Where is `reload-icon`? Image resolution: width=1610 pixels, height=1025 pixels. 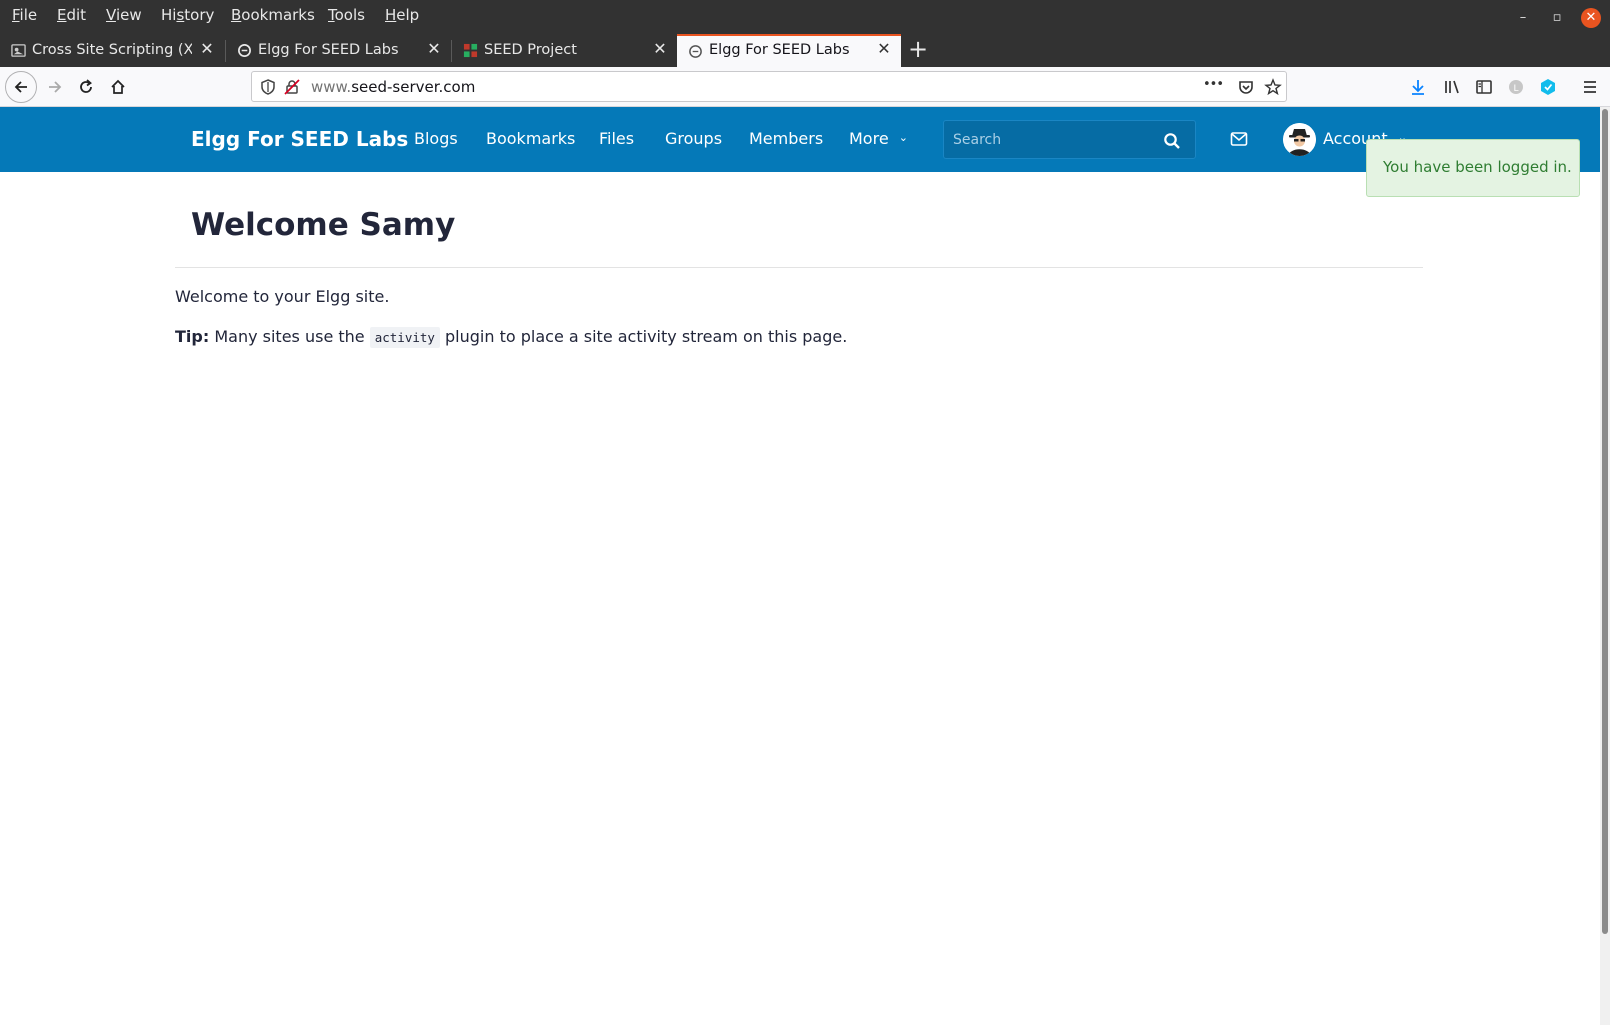 reload-icon is located at coordinates (86, 86).